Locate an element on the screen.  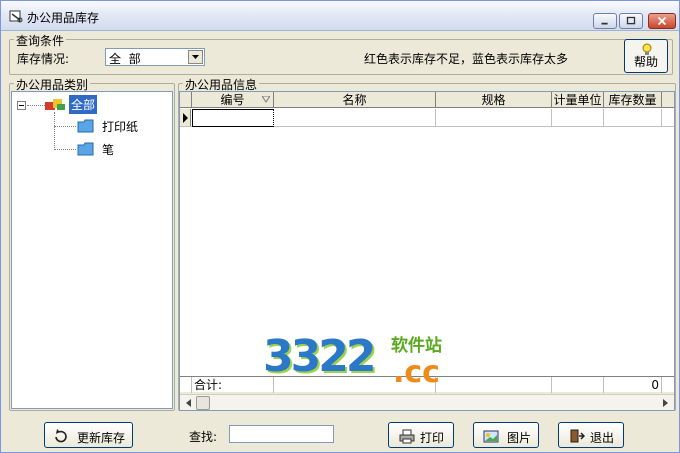
search-input is located at coordinates (281, 434).